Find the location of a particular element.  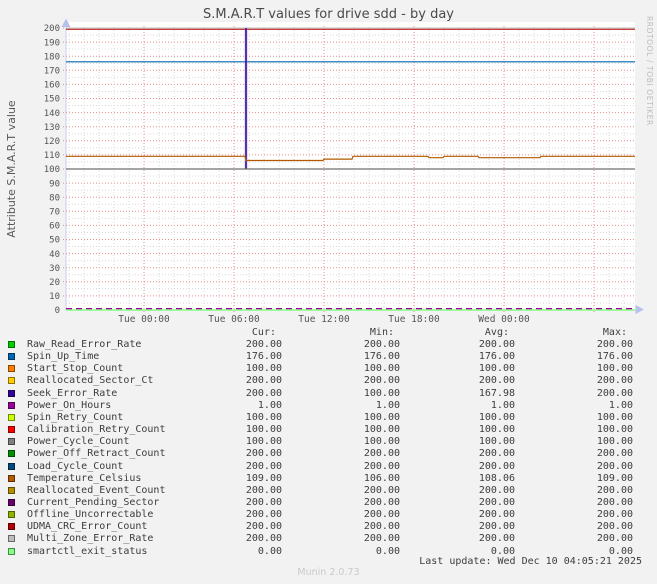

munin-version-text: Munin 2.0.73 is located at coordinates (328, 572).